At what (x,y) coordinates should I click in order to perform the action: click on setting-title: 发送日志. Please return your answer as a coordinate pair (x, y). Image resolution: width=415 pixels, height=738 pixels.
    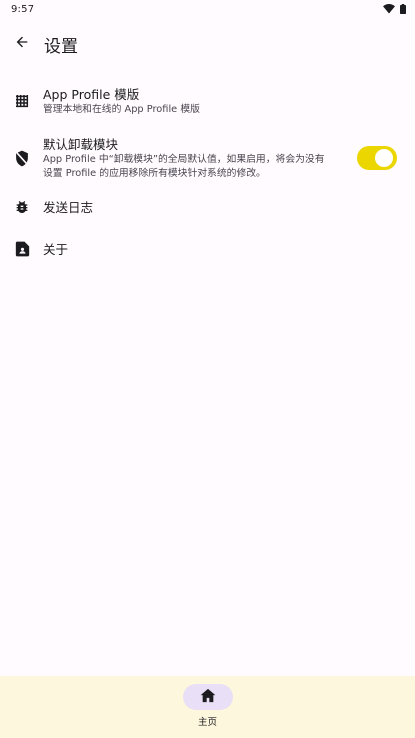
    Looking at the image, I should click on (68, 207).